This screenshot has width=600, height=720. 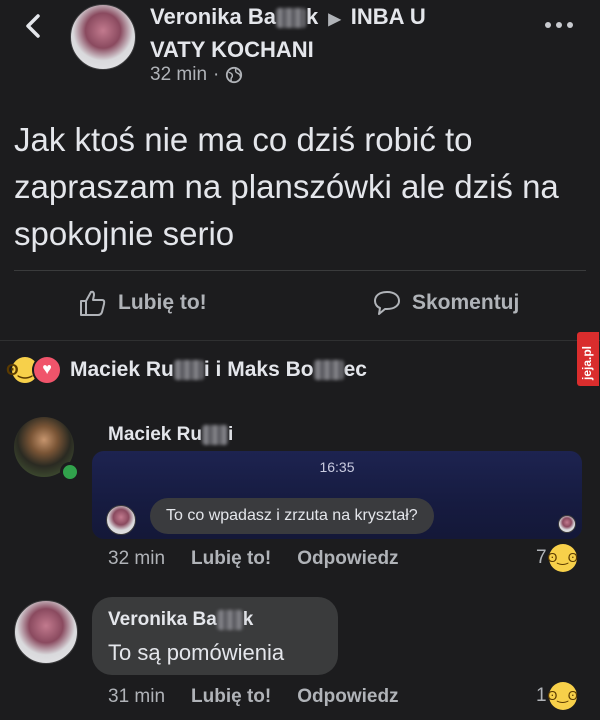 I want to click on love-reaction-icon: ♥, so click(x=47, y=370).